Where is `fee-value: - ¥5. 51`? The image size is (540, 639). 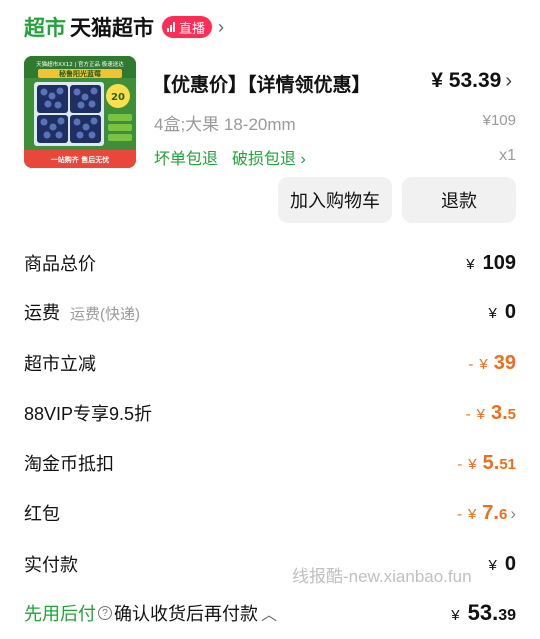
fee-value: - ¥5. 51 is located at coordinates (486, 462).